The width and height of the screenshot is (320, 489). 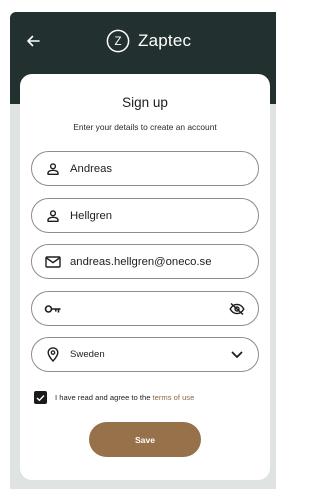 What do you see at coordinates (145, 308) in the screenshot?
I see `password-field` at bounding box center [145, 308].